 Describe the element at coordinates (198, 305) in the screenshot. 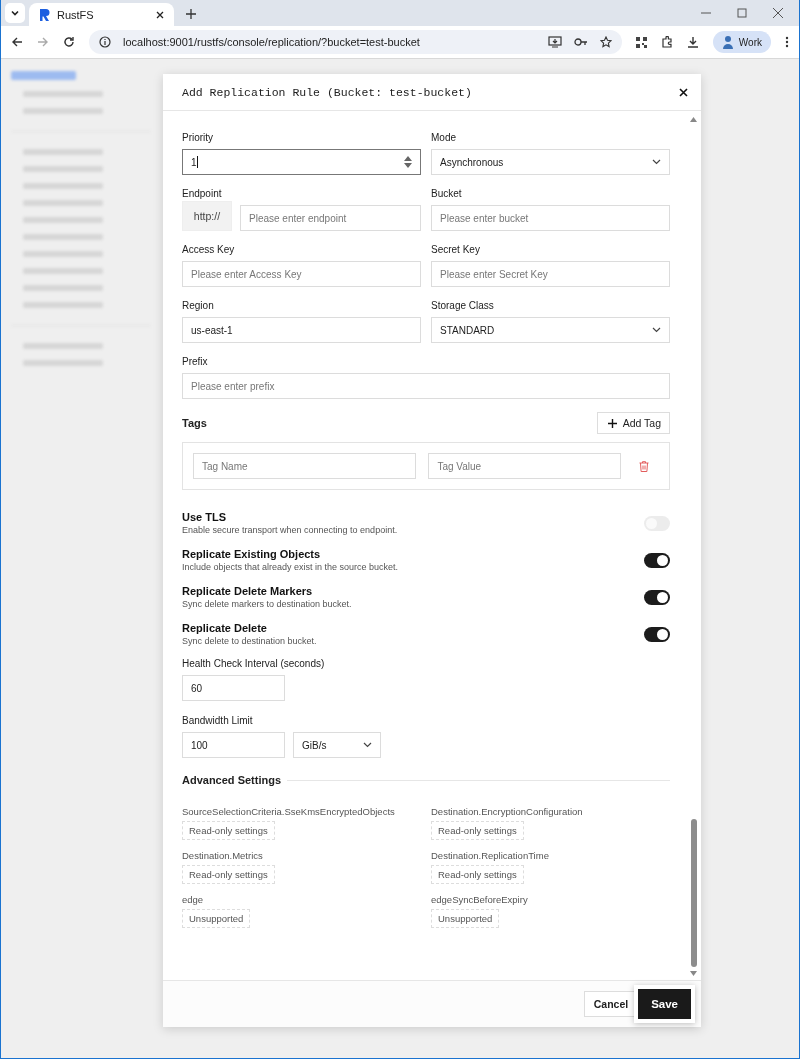

I see `field-label: Region` at that location.